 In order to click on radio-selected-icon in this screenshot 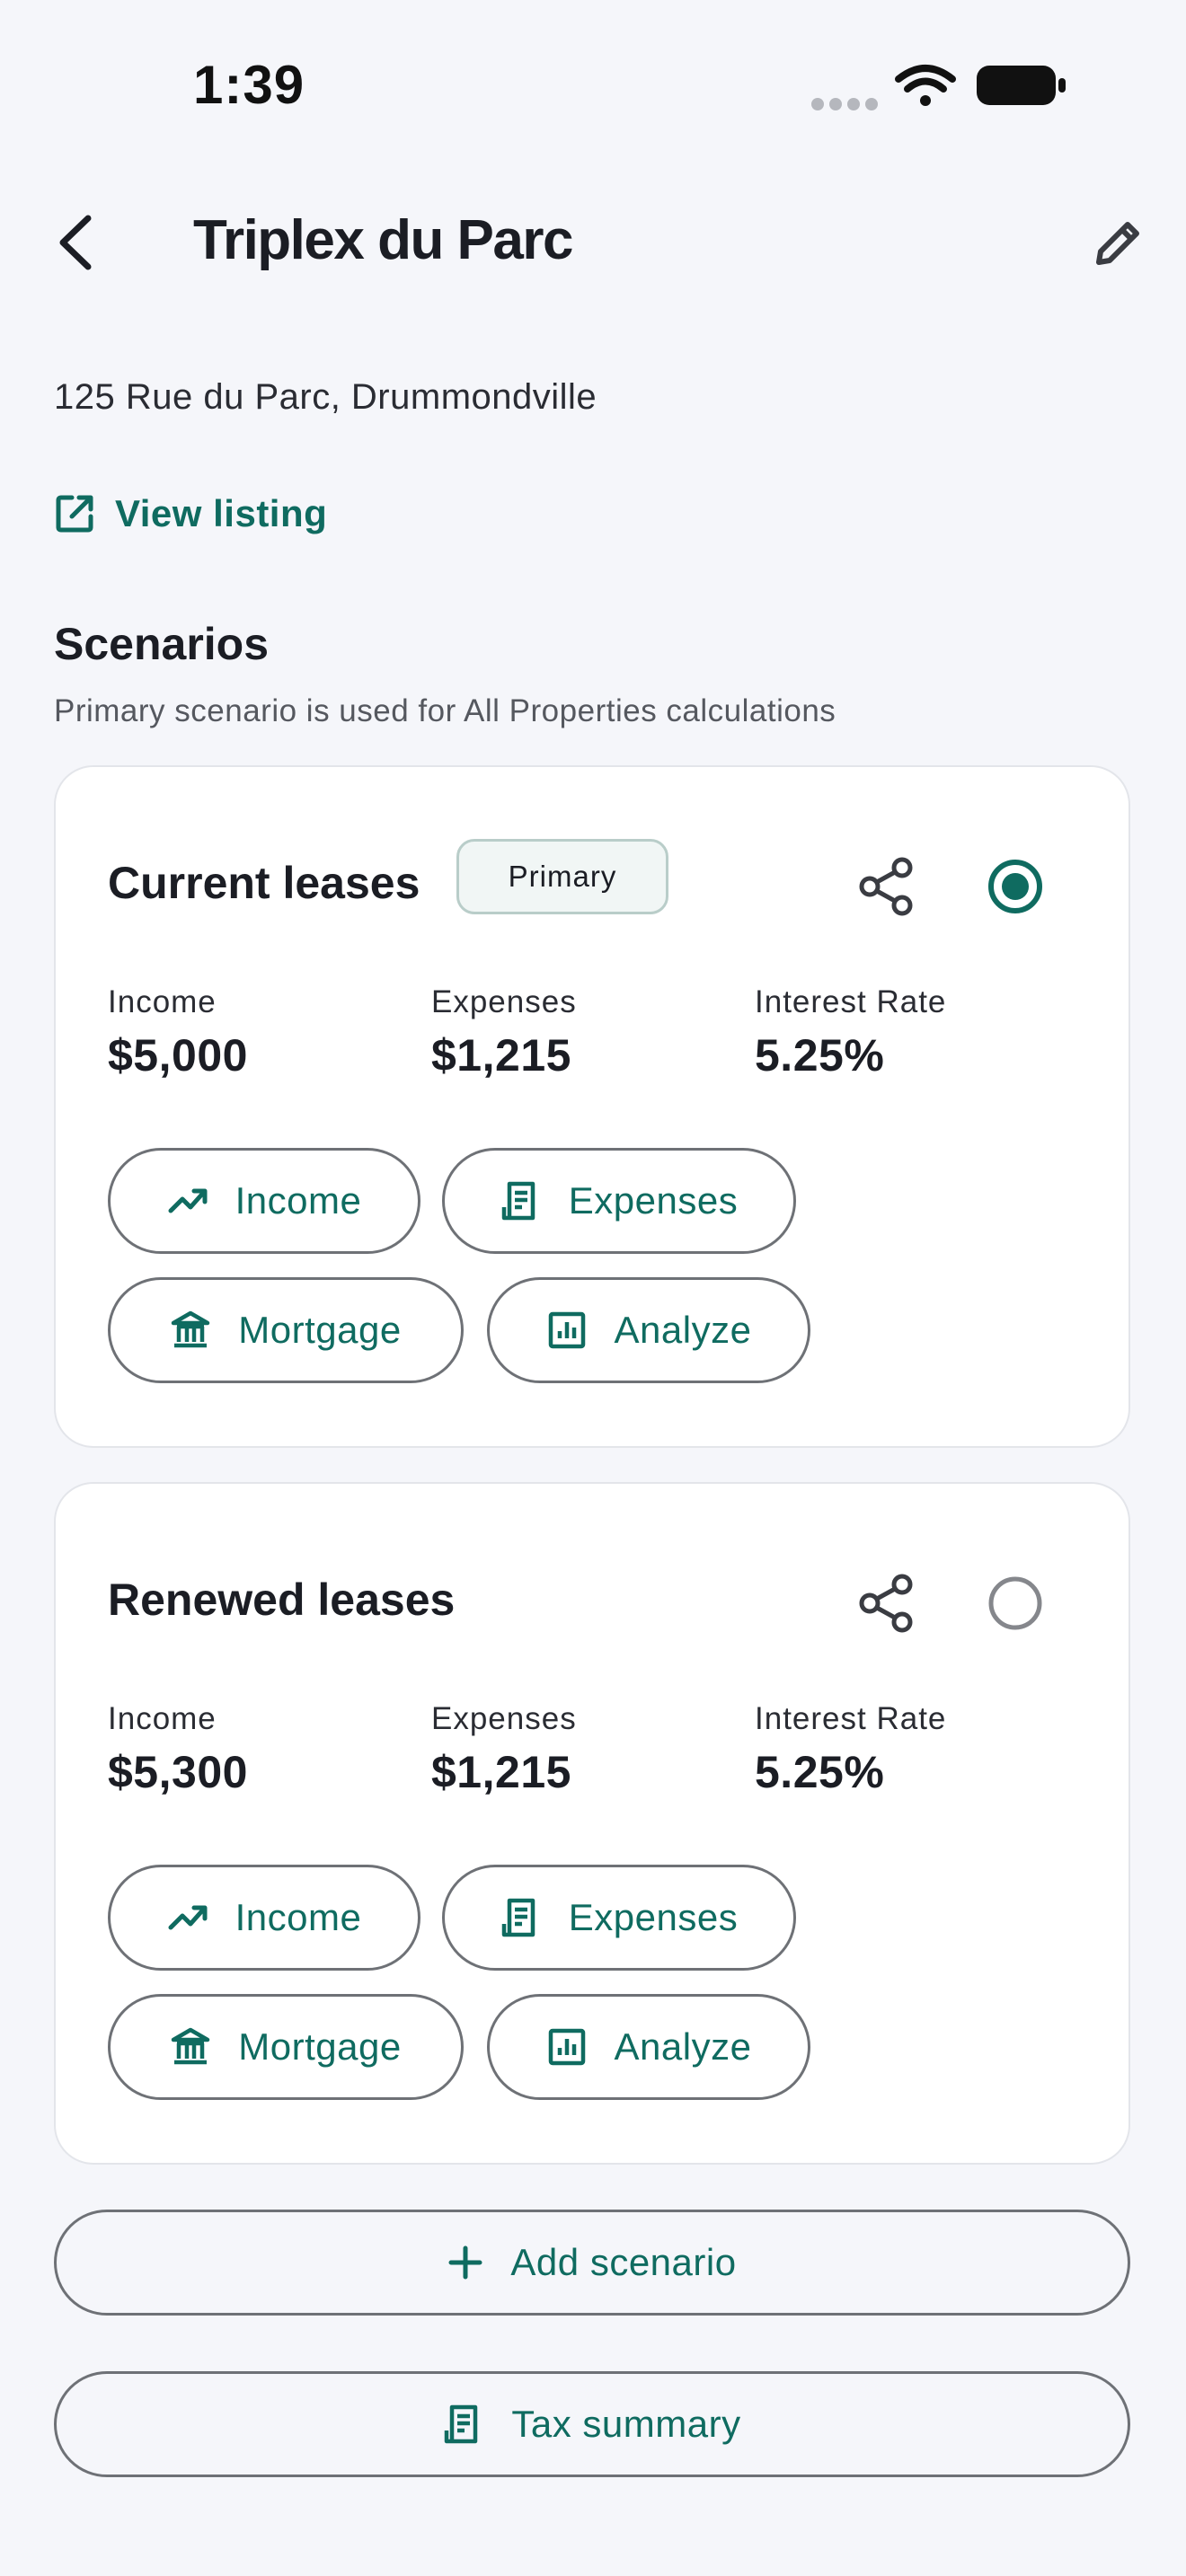, I will do `click(1015, 886)`.